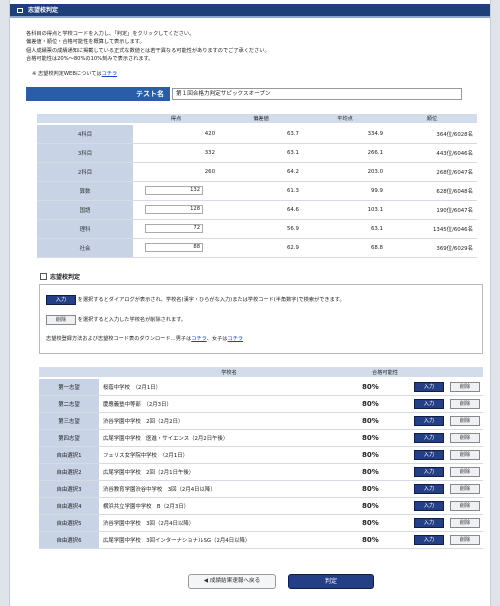 This screenshot has width=500, height=606. Describe the element at coordinates (176, 119) in the screenshot. I see `score-header: 得点` at that location.